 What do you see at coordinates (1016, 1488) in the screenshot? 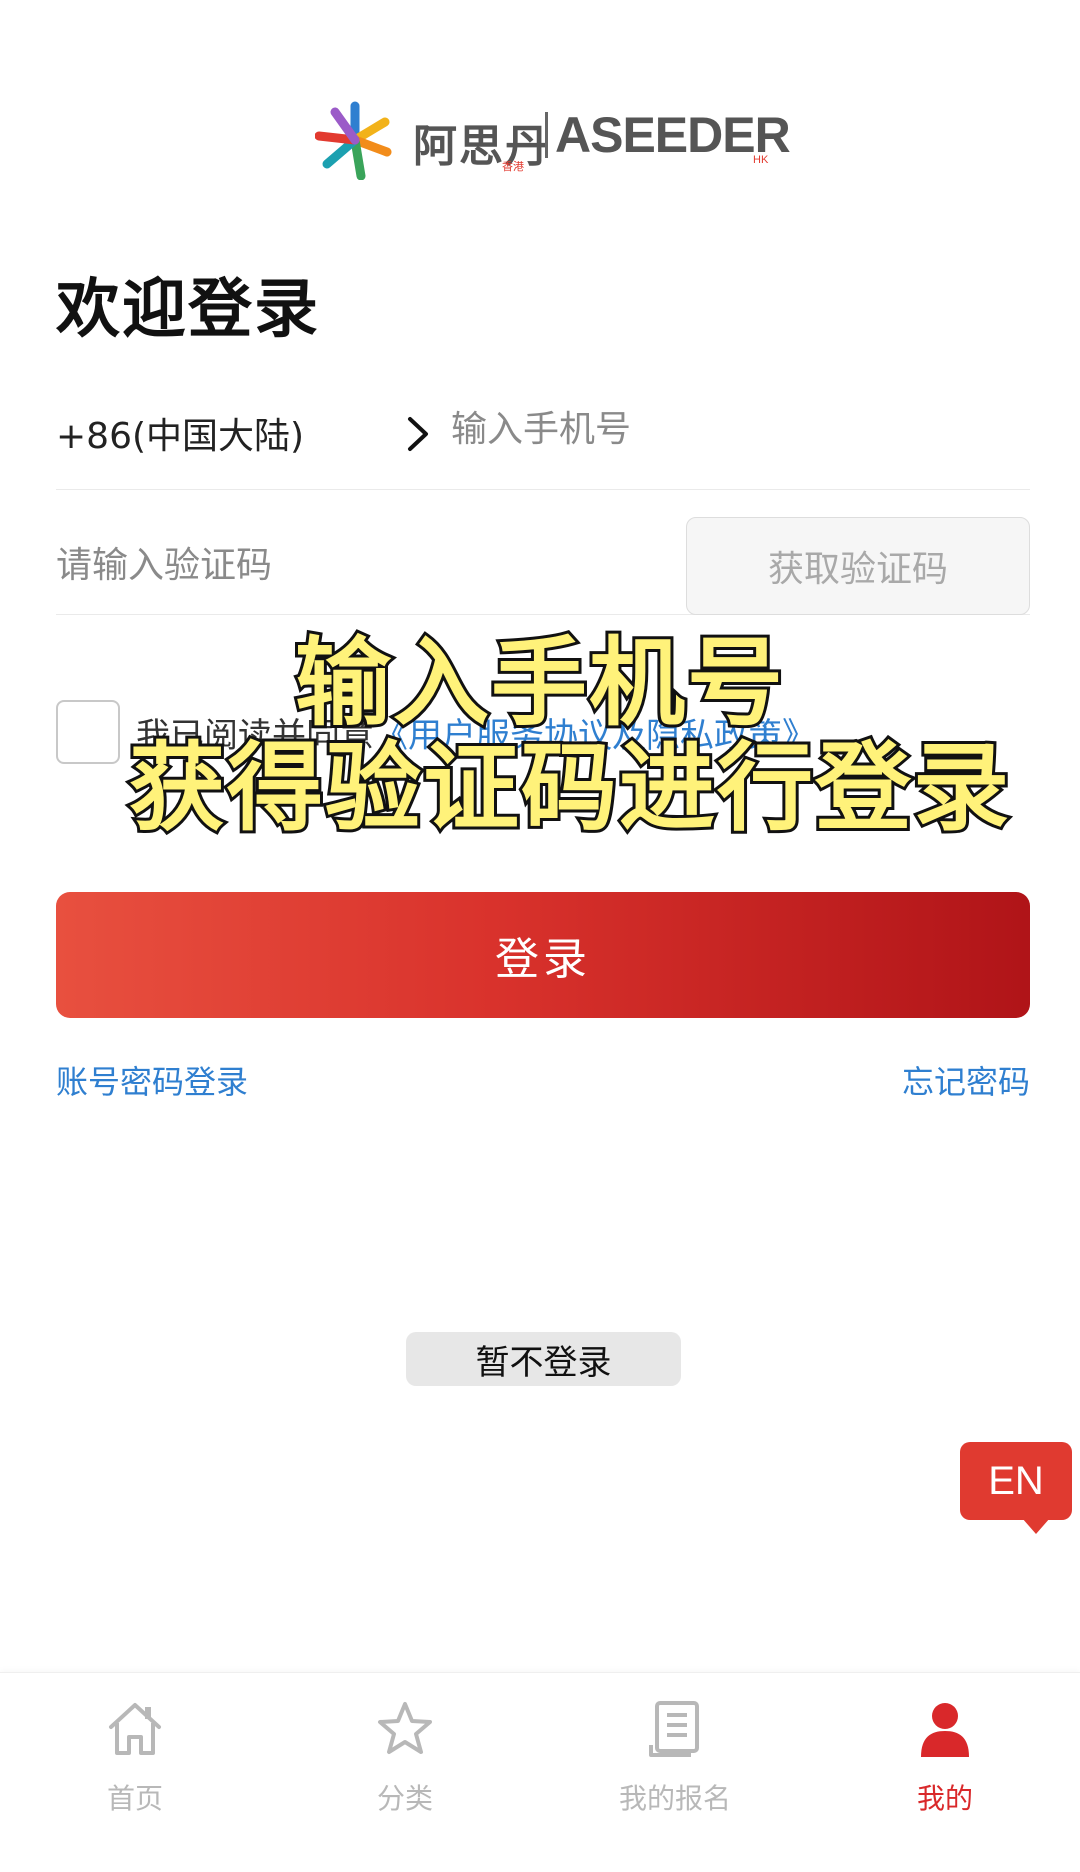
I see `language-toggle-button: EN` at bounding box center [1016, 1488].